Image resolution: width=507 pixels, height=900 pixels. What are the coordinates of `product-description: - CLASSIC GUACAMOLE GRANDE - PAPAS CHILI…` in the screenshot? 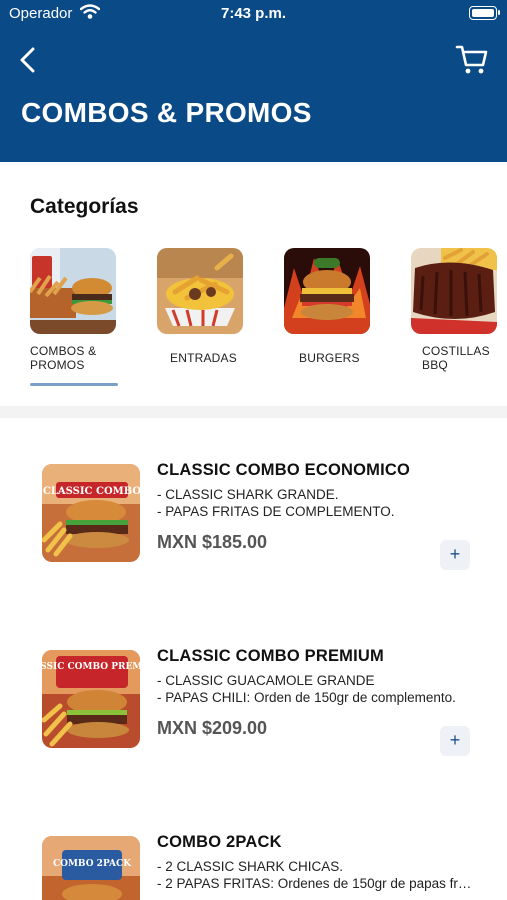 It's located at (306, 689).